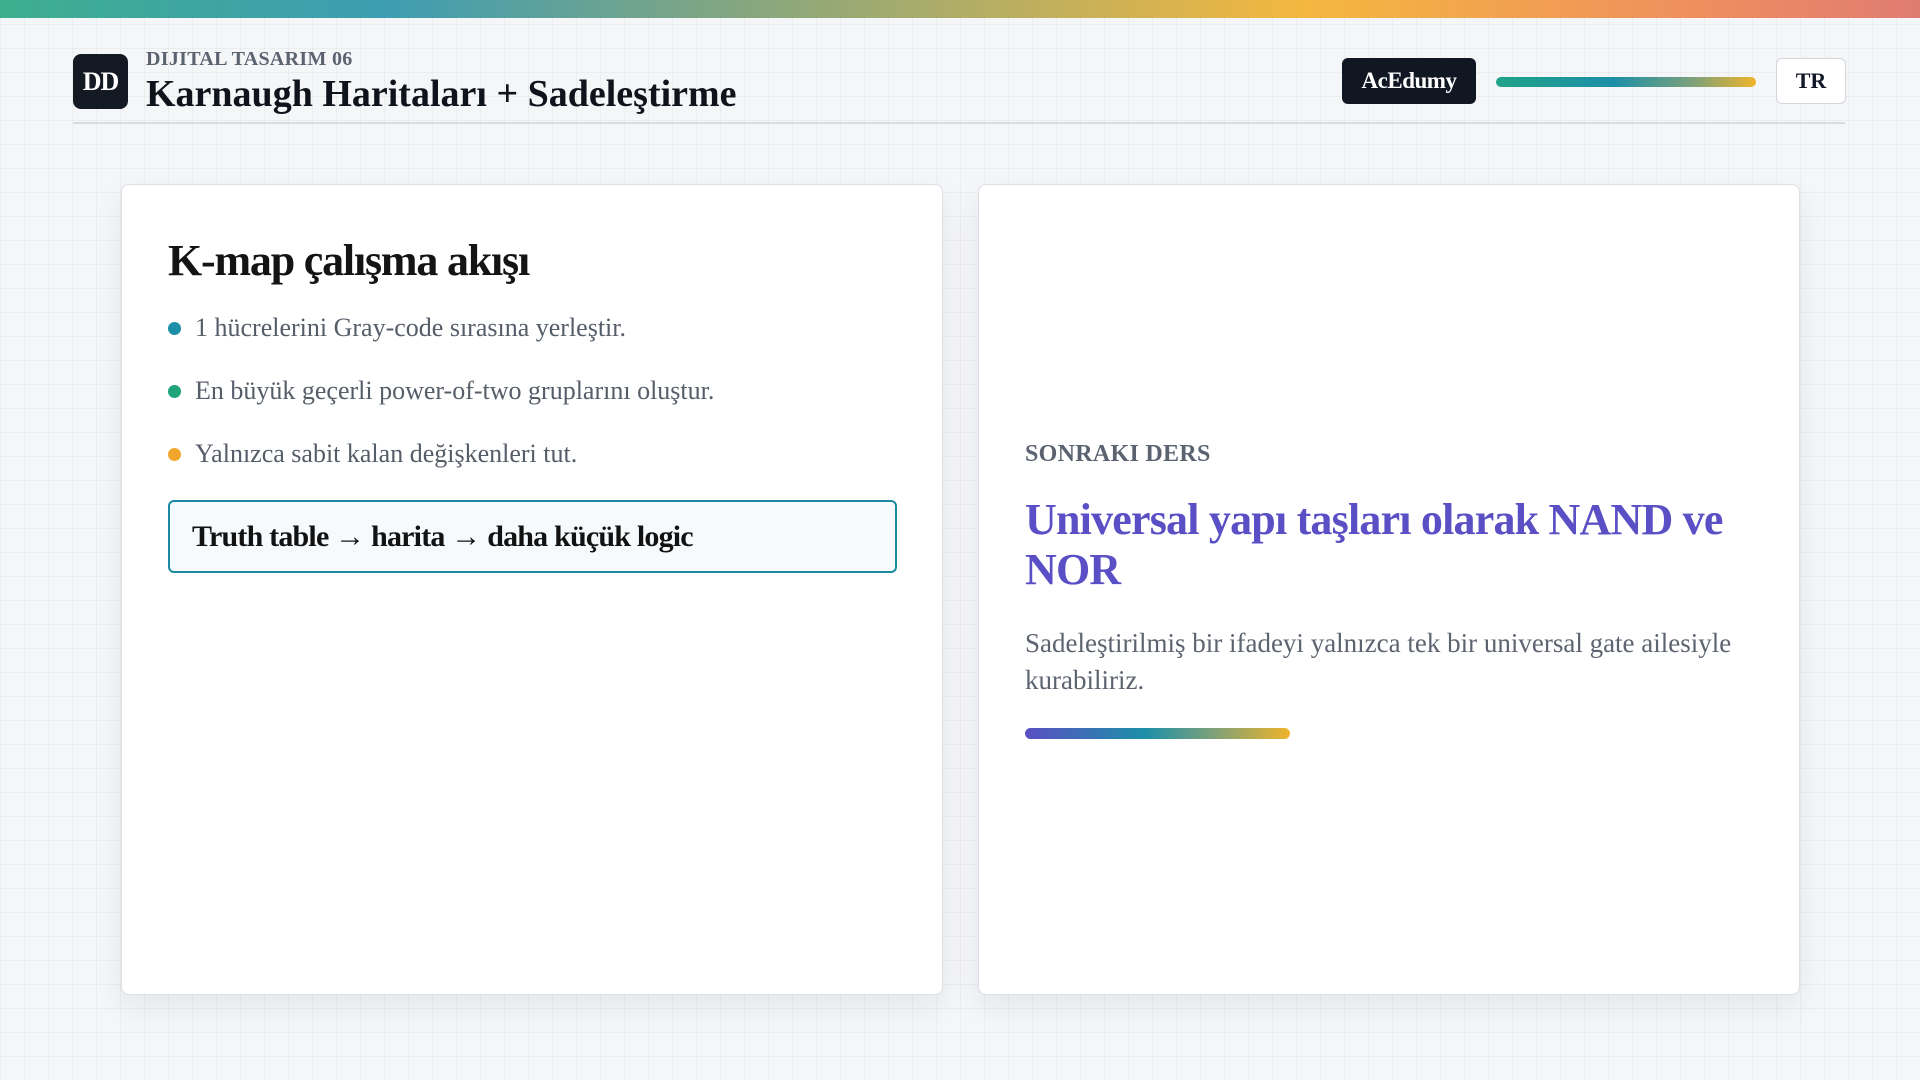  Describe the element at coordinates (443, 536) in the screenshot. I see `callout-text: Truth table → harita → daha küçük logic` at that location.